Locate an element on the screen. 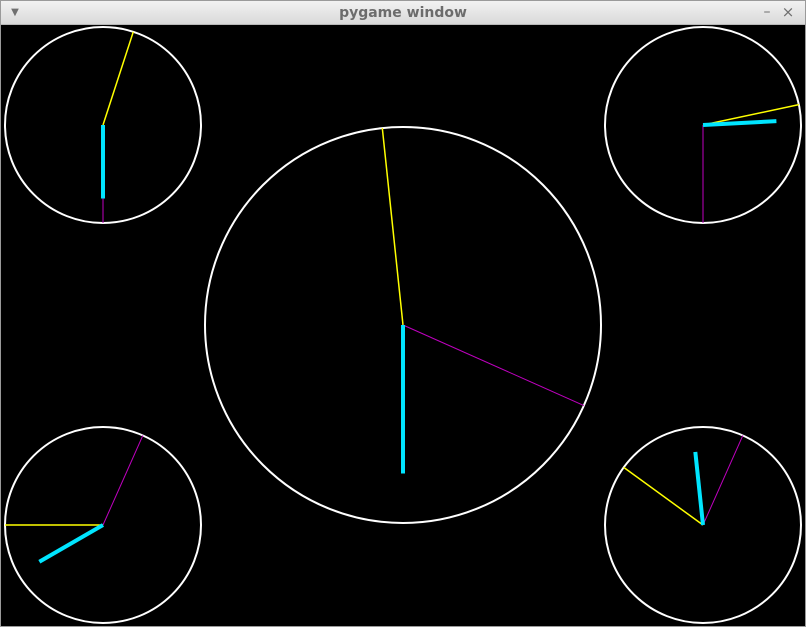  clock-bottom-right is located at coordinates (703, 525).